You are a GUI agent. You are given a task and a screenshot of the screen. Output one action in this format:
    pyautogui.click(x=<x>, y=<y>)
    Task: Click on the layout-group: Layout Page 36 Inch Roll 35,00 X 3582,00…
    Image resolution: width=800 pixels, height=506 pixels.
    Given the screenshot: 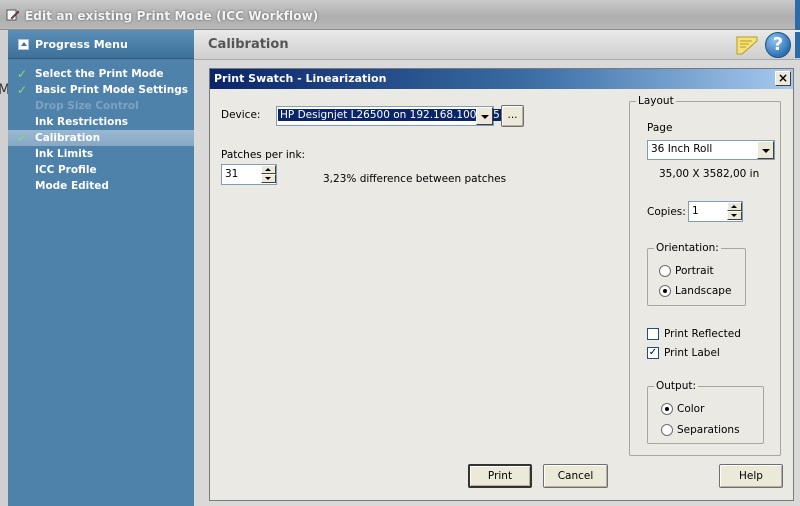 What is the action you would take?
    pyautogui.click(x=705, y=275)
    